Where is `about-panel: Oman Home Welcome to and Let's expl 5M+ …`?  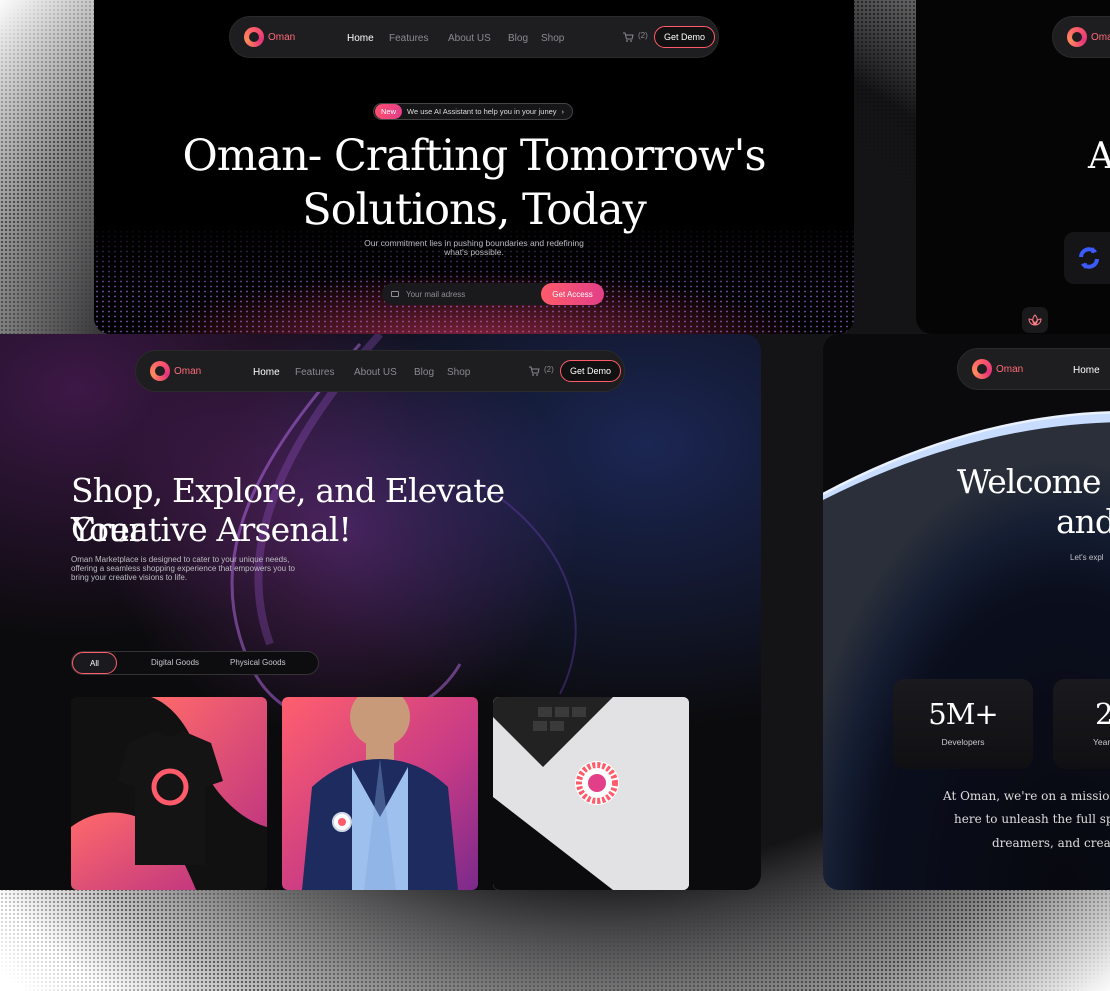
about-panel: Oman Home Welcome to and Let's expl 5M+ … is located at coordinates (966, 612).